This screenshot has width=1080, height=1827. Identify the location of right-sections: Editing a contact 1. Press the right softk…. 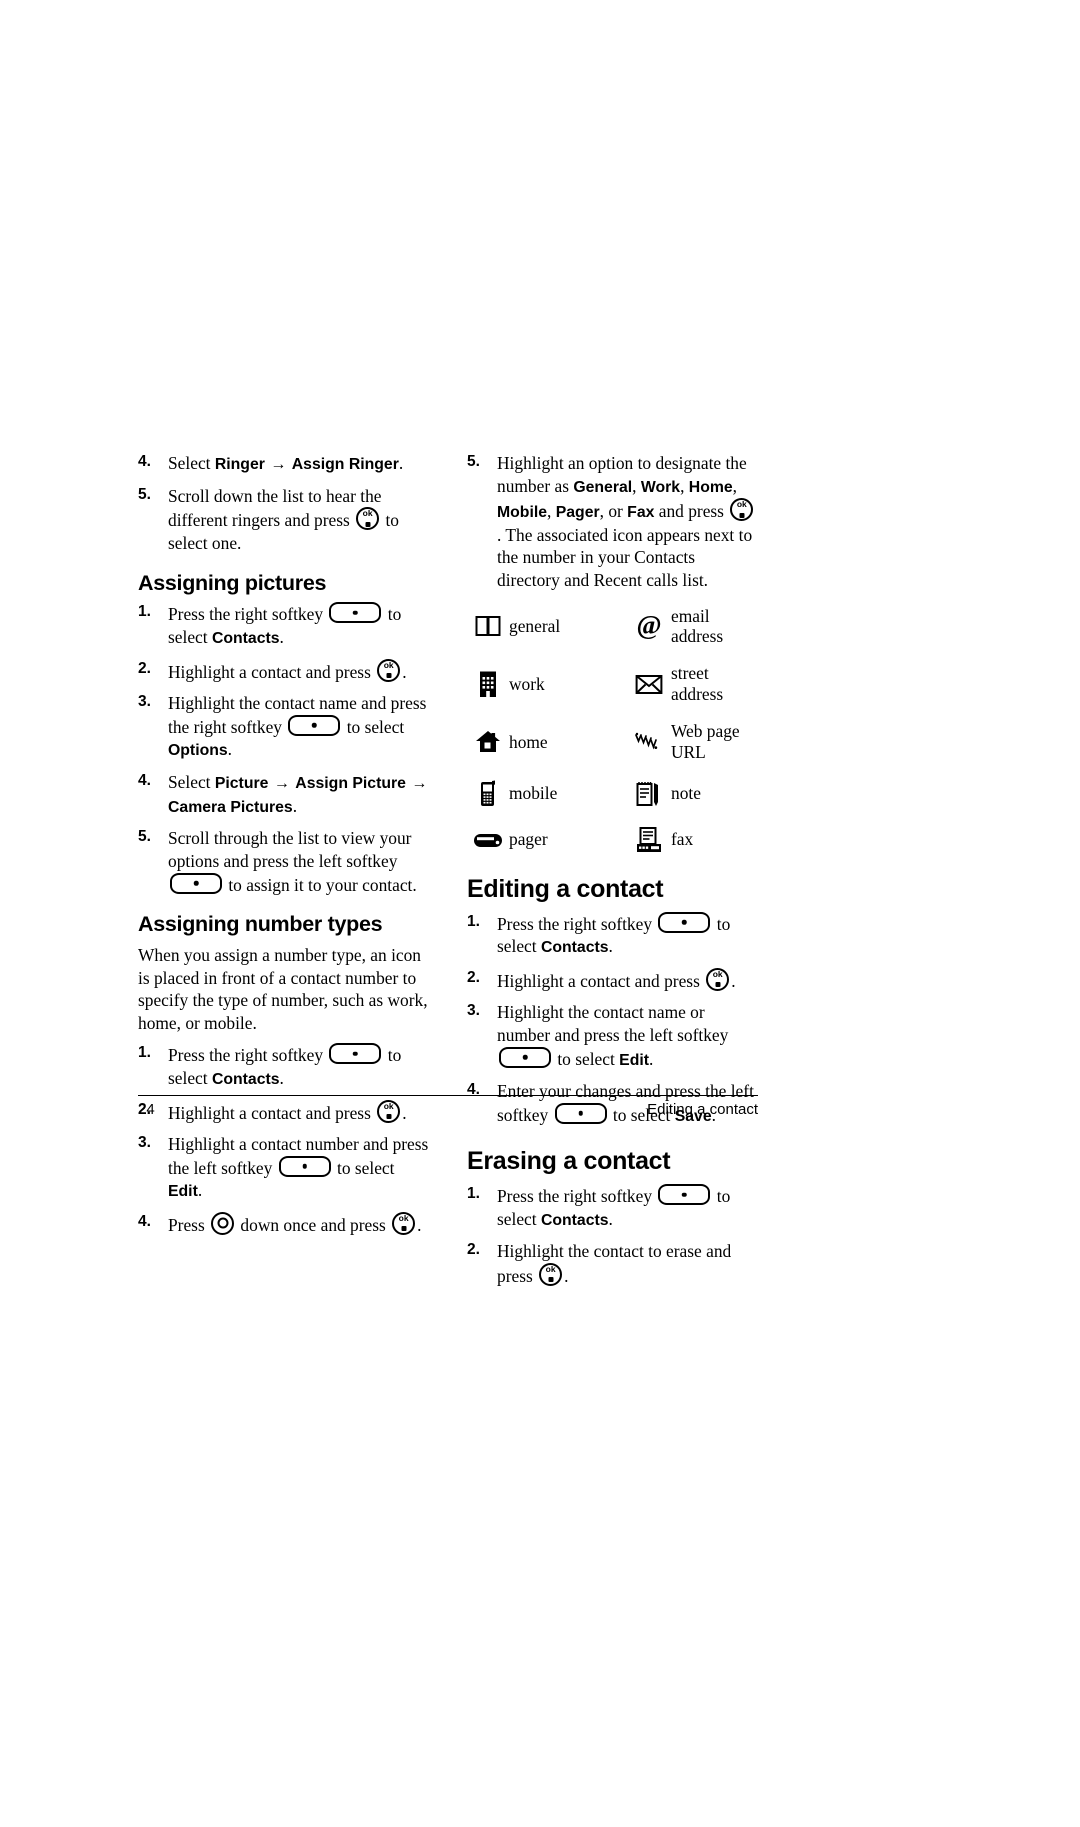
(612, 1081).